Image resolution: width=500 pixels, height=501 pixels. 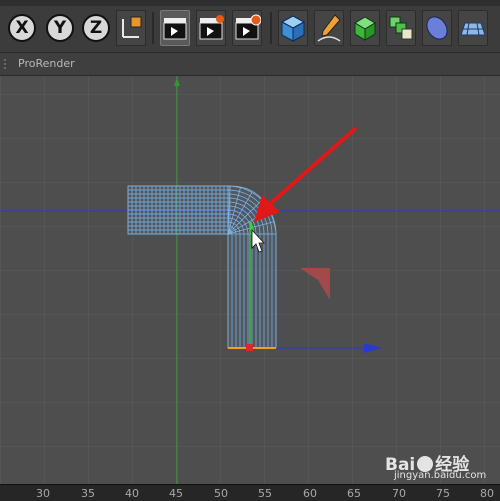 What do you see at coordinates (487, 493) in the screenshot?
I see `ruler-tick: 80` at bounding box center [487, 493].